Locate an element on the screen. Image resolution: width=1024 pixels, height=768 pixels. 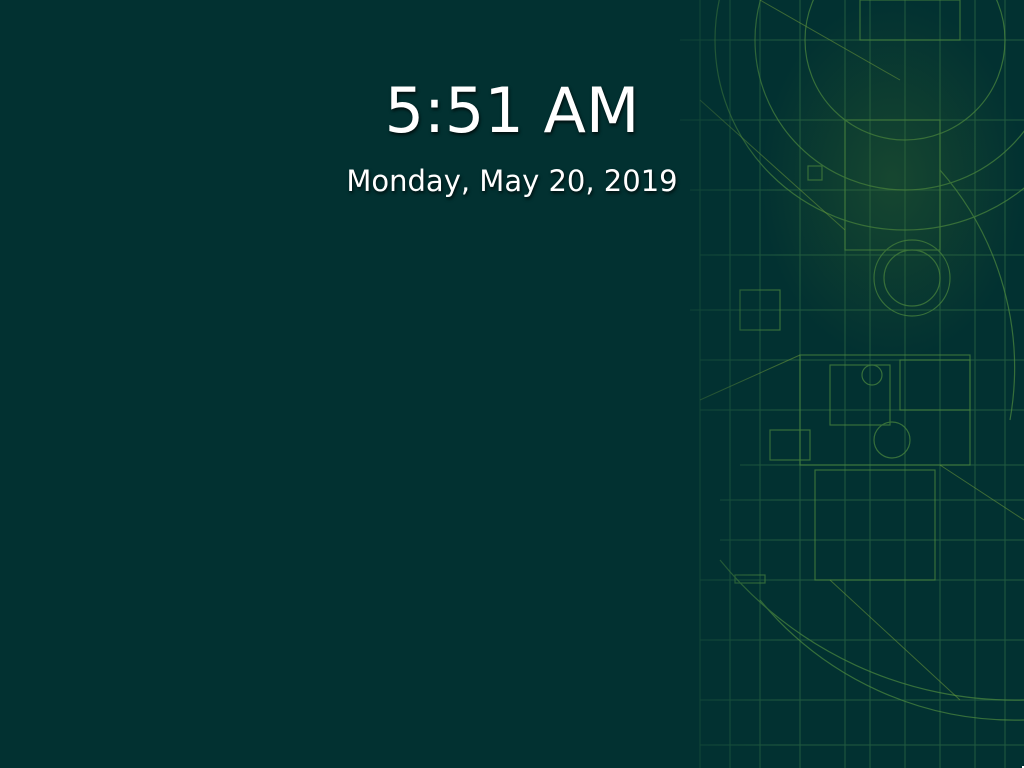
clock-date: Monday, May 20, 2019 is located at coordinates (512, 181).